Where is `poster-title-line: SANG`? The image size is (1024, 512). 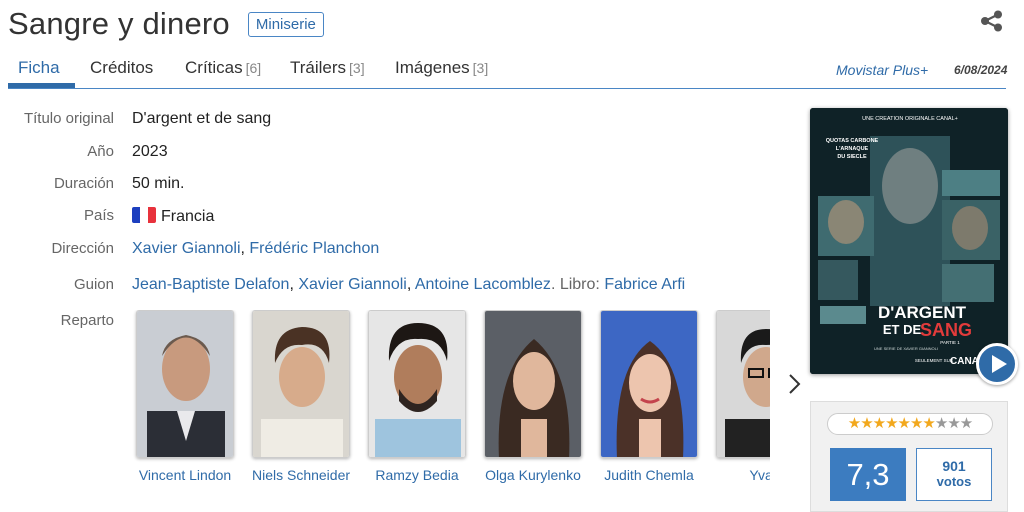 poster-title-line: SANG is located at coordinates (946, 330).